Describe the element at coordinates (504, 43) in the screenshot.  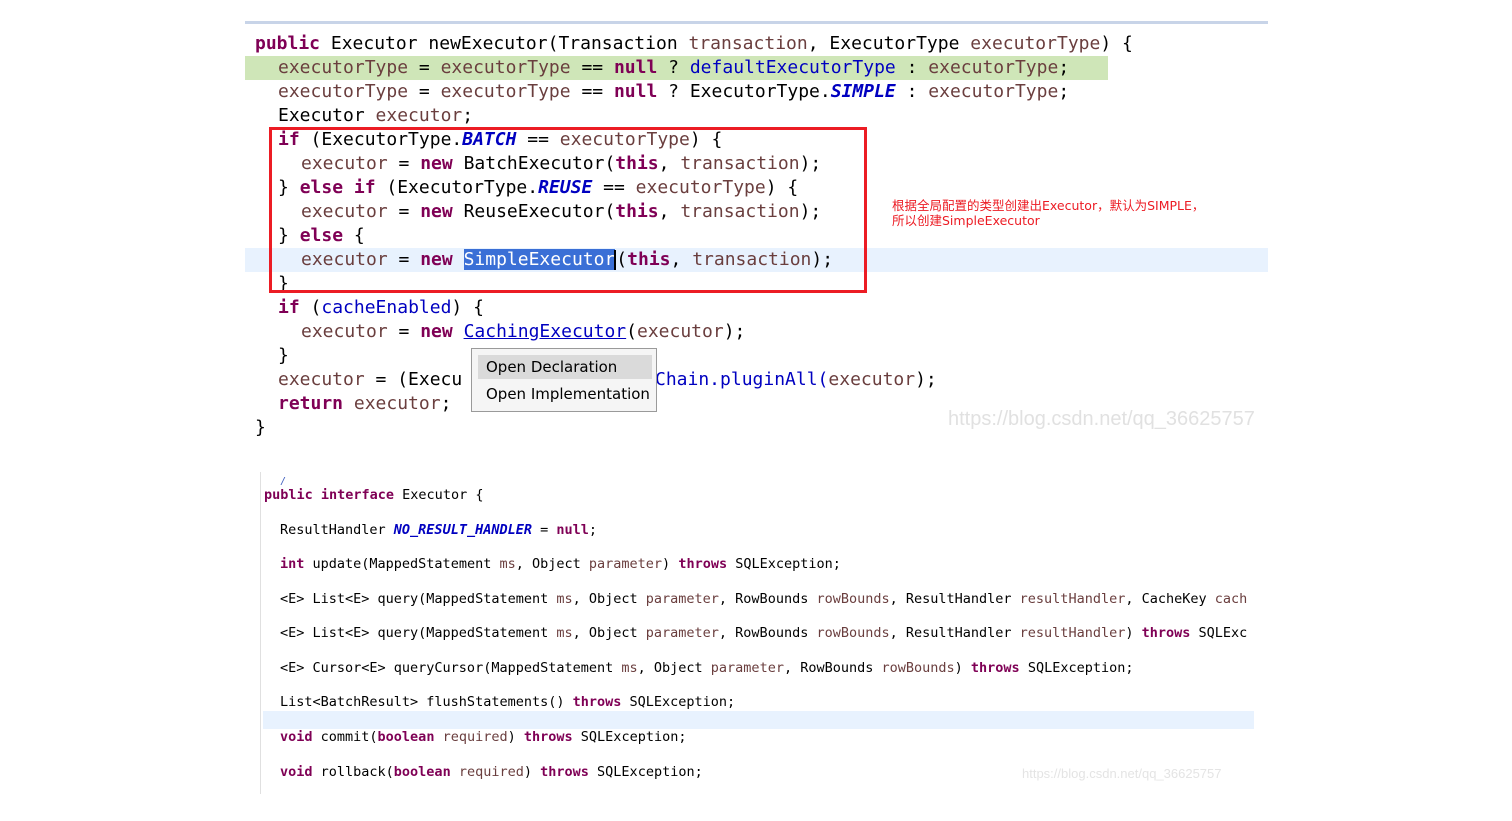
I see `code-text: Executor newExecutor(Transaction` at that location.